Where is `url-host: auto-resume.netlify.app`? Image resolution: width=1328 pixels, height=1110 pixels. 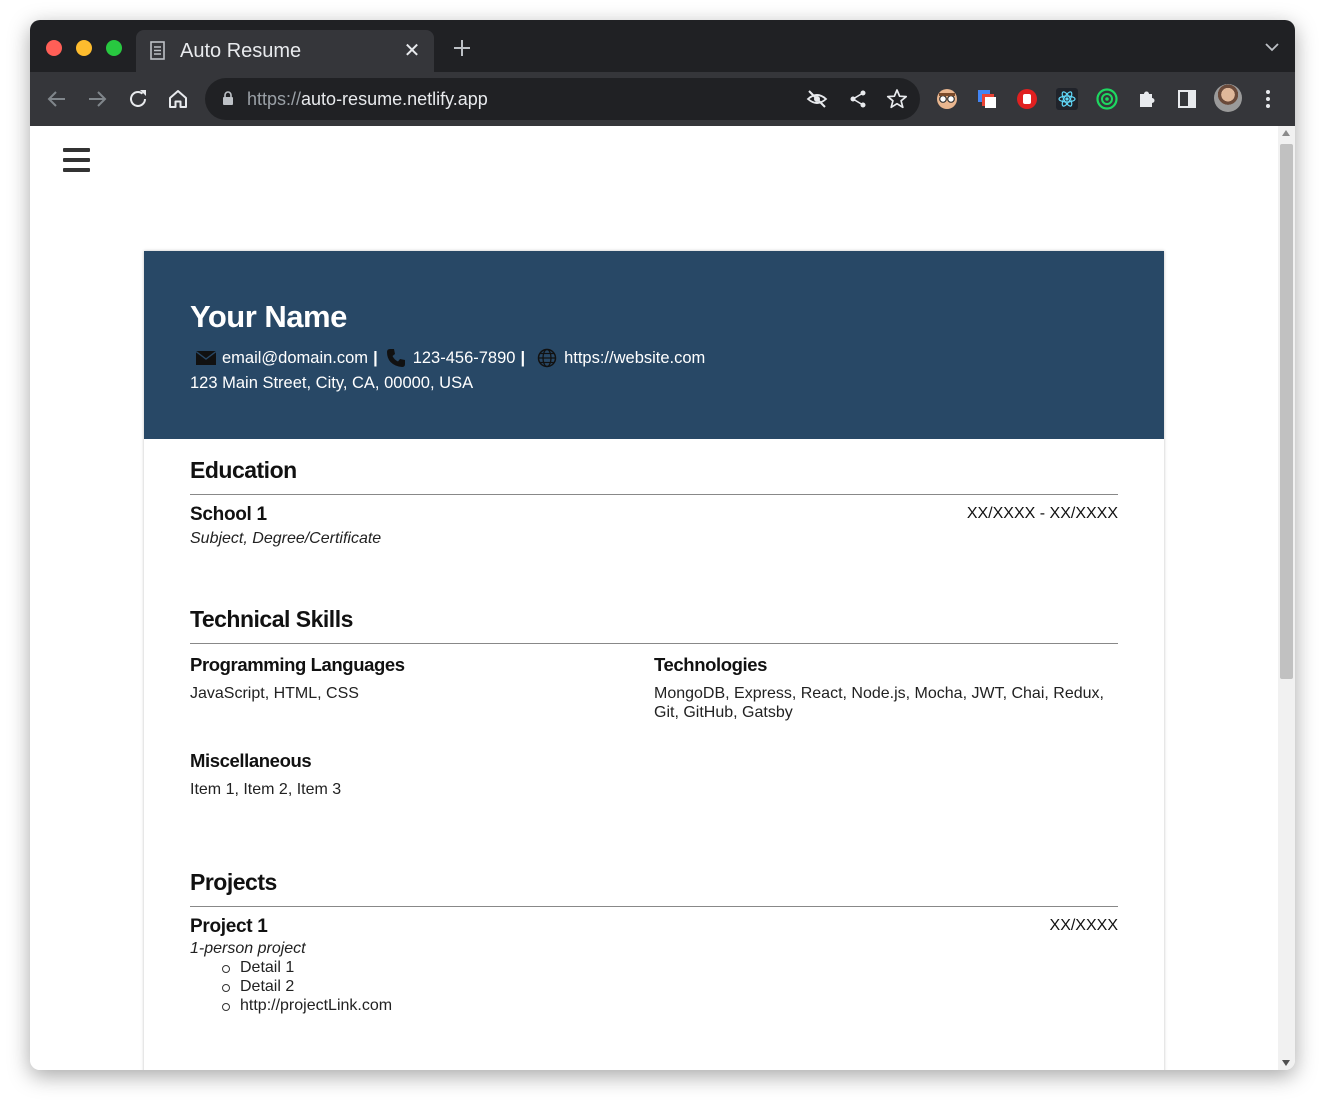 url-host: auto-resume.netlify.app is located at coordinates (394, 99).